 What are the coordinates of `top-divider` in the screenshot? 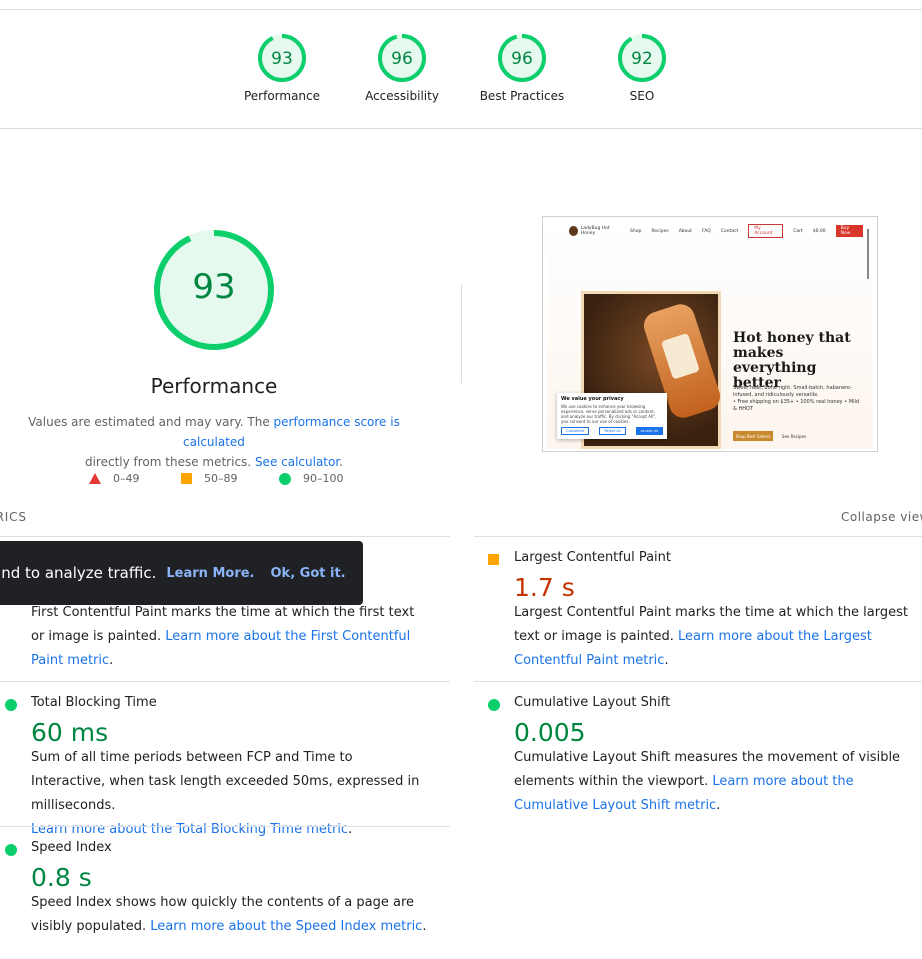 It's located at (461, 9).